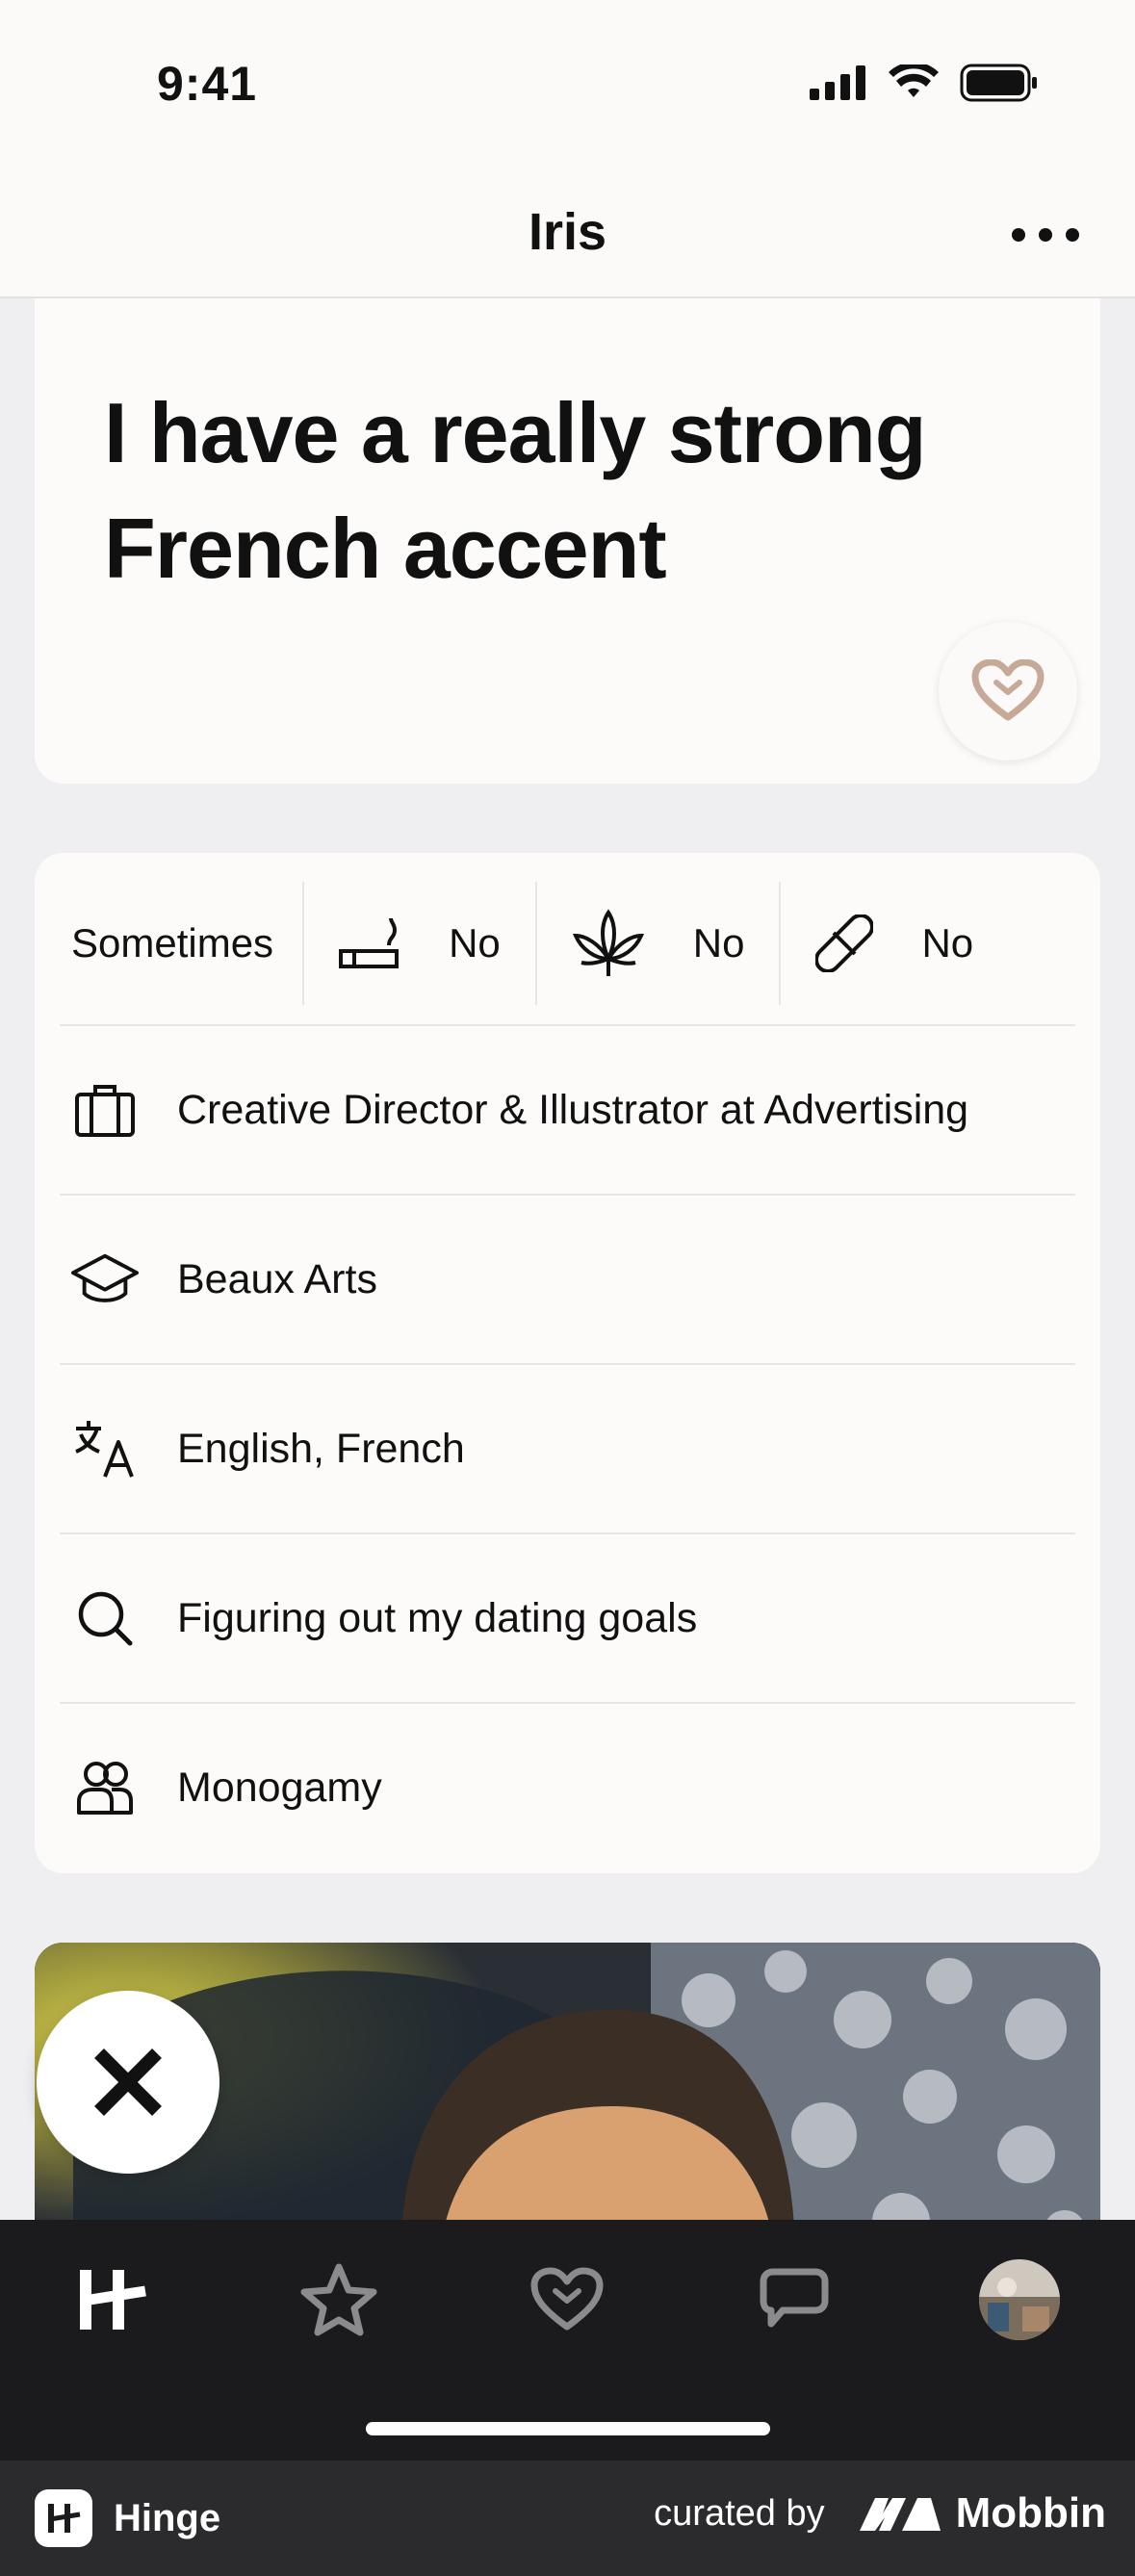  What do you see at coordinates (567, 232) in the screenshot?
I see `page-title: Iris` at bounding box center [567, 232].